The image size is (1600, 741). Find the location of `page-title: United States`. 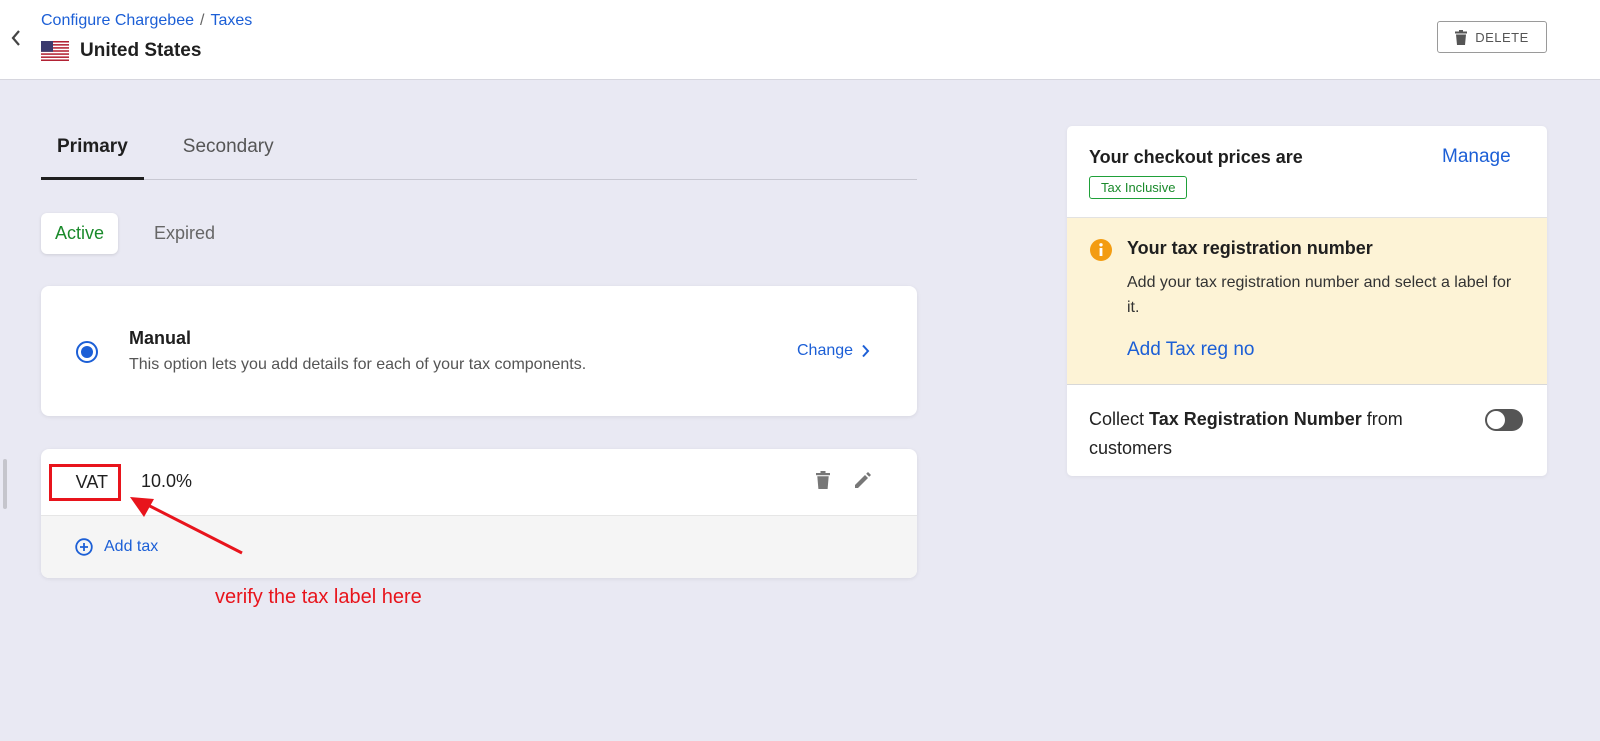

page-title: United States is located at coordinates (141, 50).